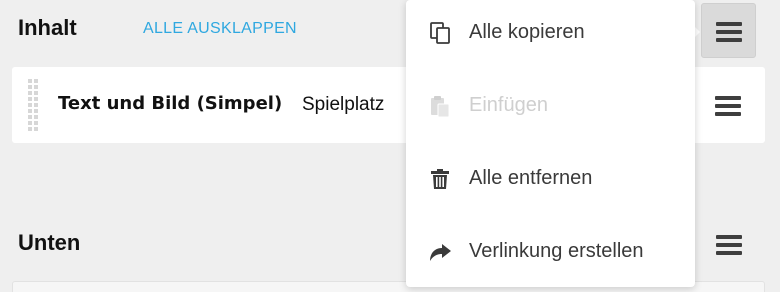 The image size is (780, 292). I want to click on hamburger-icon, so click(729, 32).